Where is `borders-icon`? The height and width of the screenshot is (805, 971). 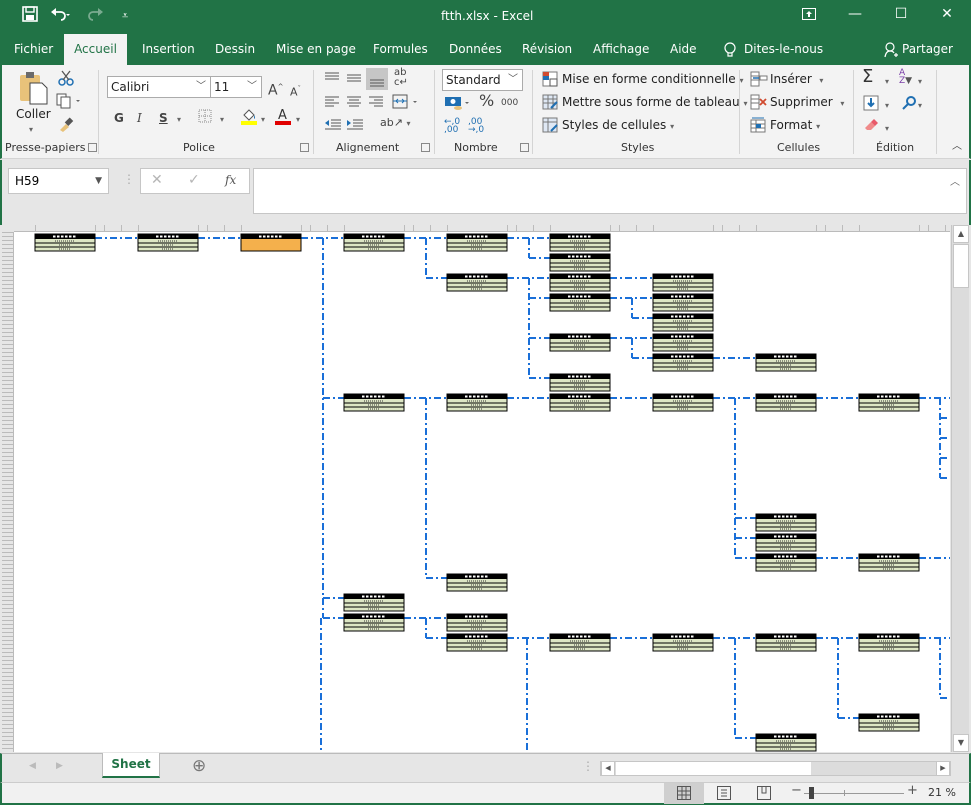 borders-icon is located at coordinates (205, 118).